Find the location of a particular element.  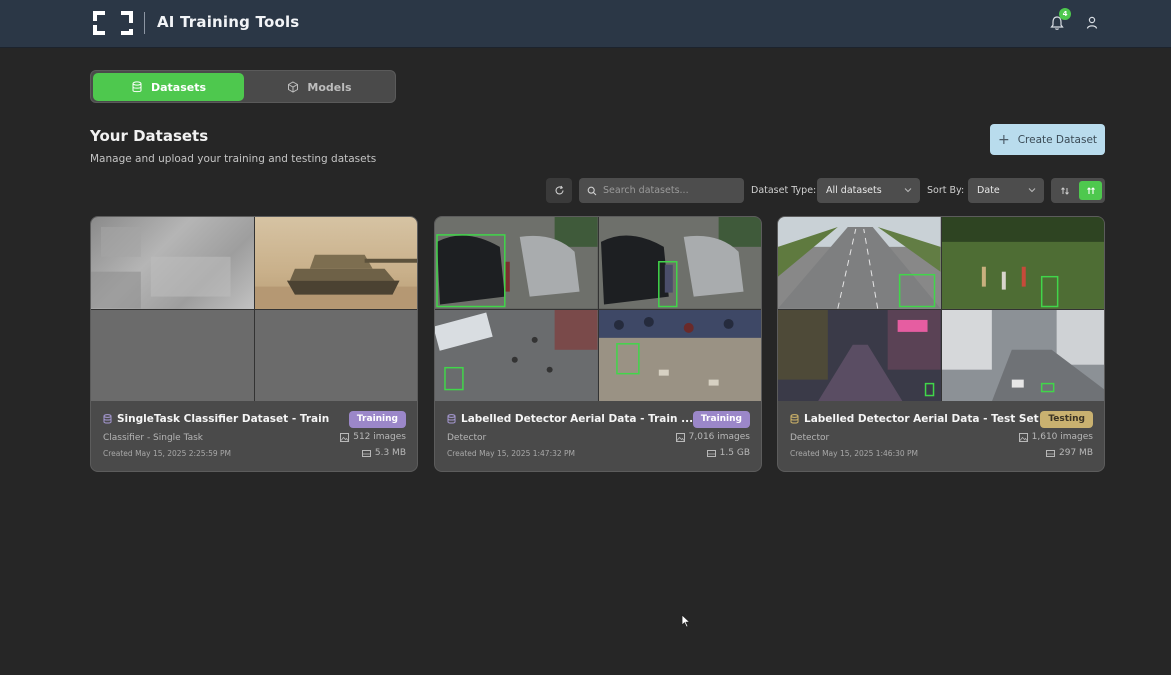

tab-datasets: Datasets is located at coordinates (168, 87).